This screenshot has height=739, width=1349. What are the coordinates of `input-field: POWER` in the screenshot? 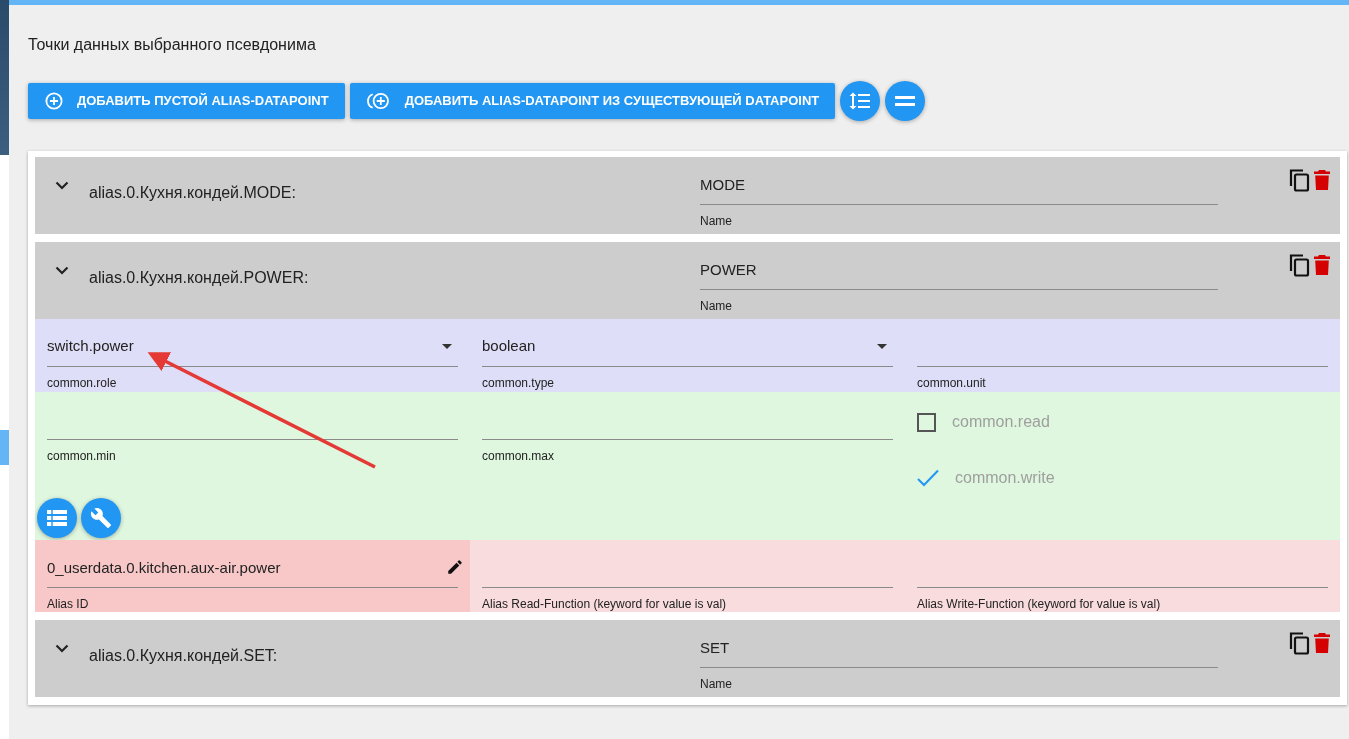 It's located at (959, 270).